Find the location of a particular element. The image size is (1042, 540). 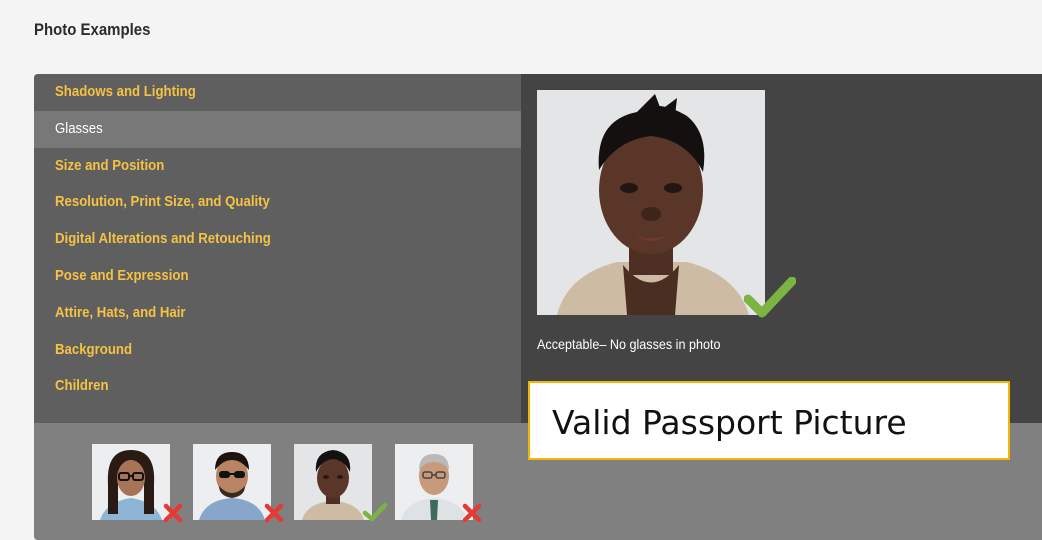

menu-item-label: Background is located at coordinates (94, 349).